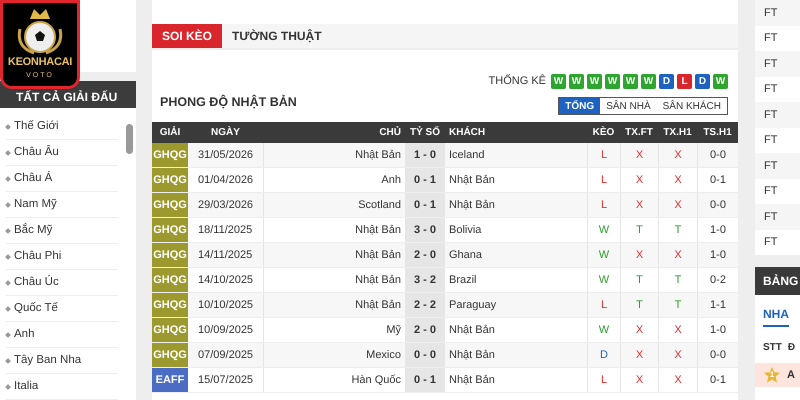 The width and height of the screenshot is (800, 400). I want to click on table-cell: 0-2, so click(717, 280).